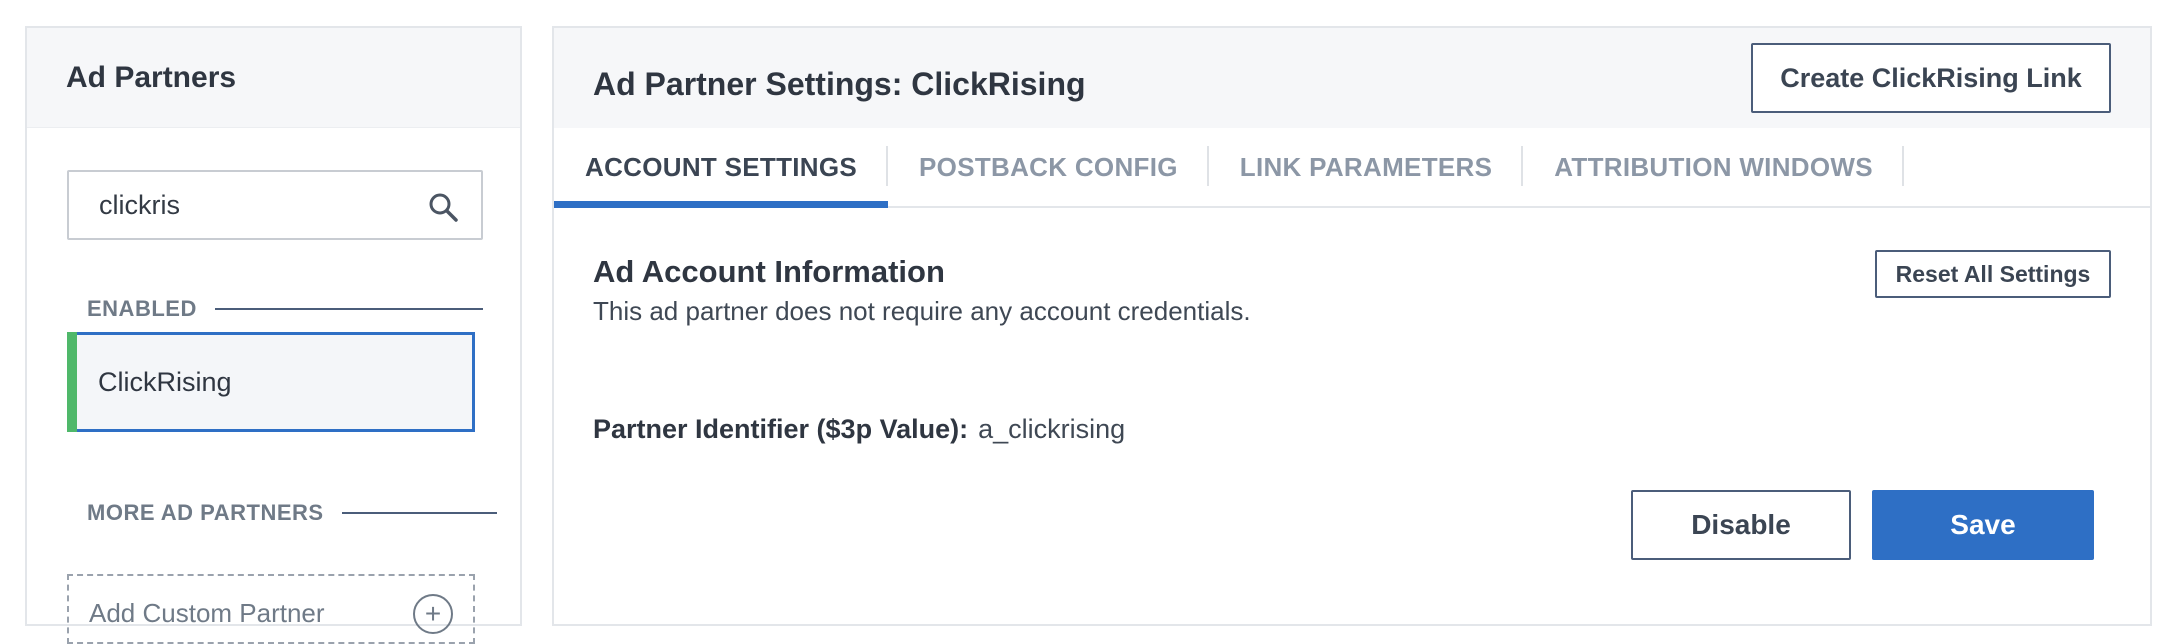 This screenshot has height=644, width=2180. I want to click on tab-postback-config: POSTBACK CONFIG, so click(1048, 167).